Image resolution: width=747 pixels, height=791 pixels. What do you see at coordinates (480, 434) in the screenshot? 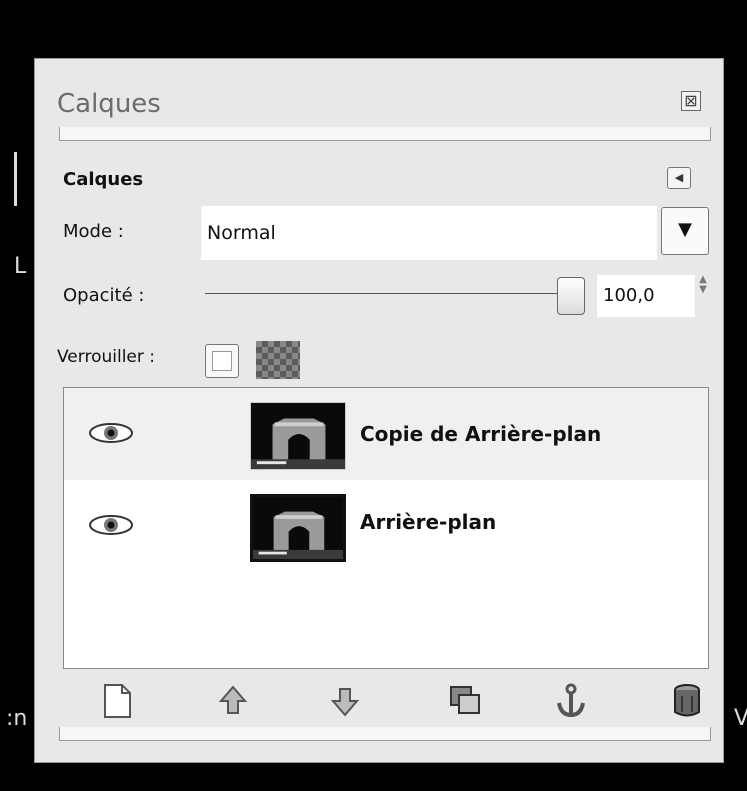
I see `layer-name: Copie de Arrière-plan` at bounding box center [480, 434].